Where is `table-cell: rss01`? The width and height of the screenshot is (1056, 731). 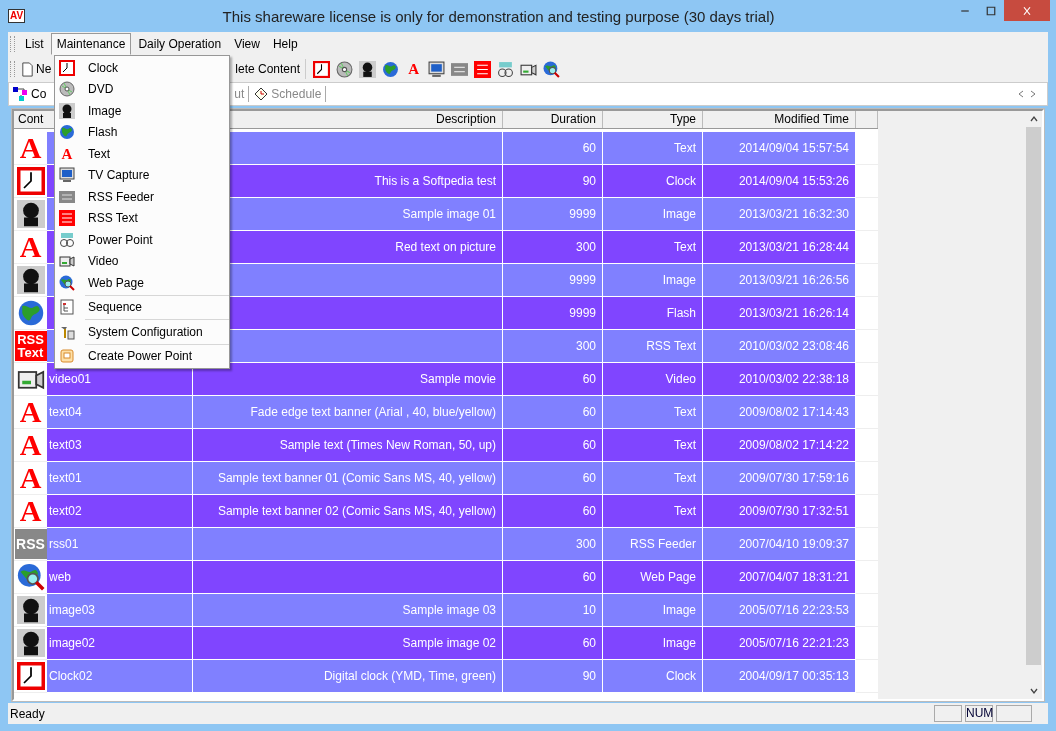 table-cell: rss01 is located at coordinates (120, 544).